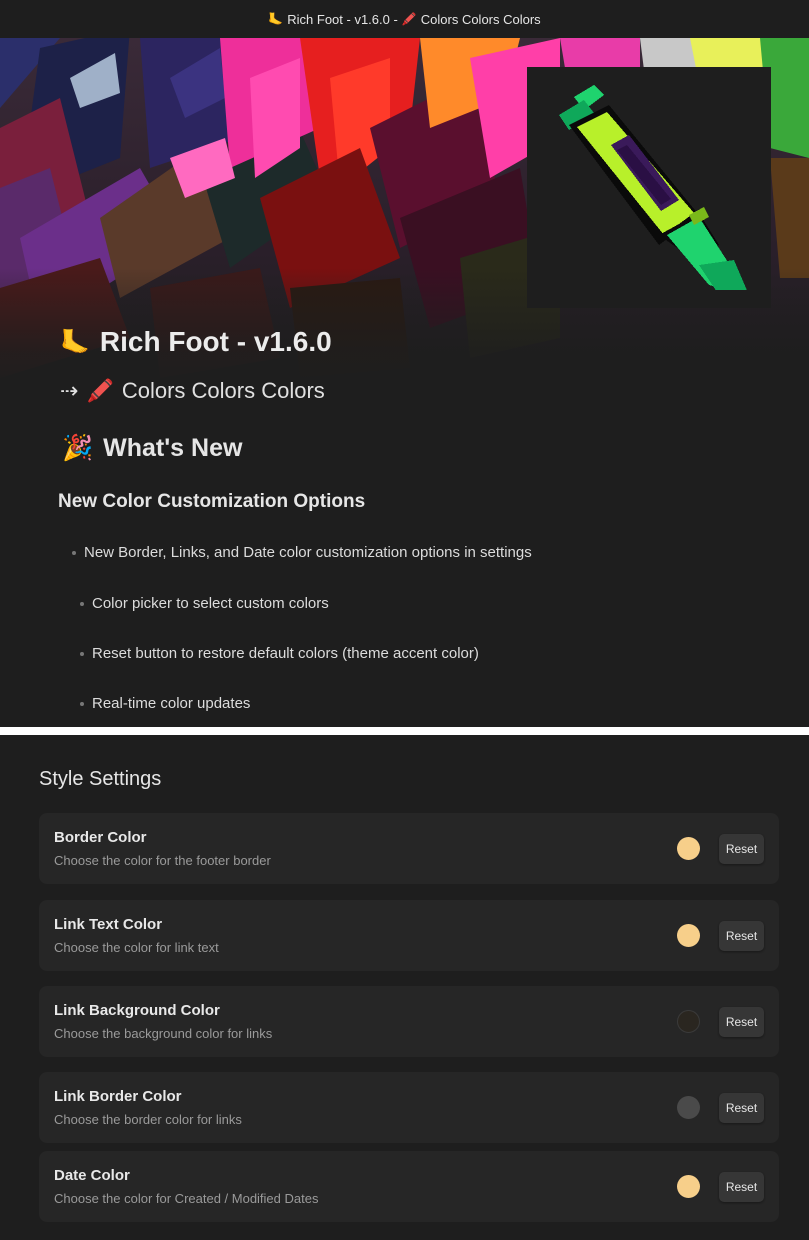 This screenshot has width=809, height=1240. I want to click on setting-description: Choose the color for link text, so click(136, 947).